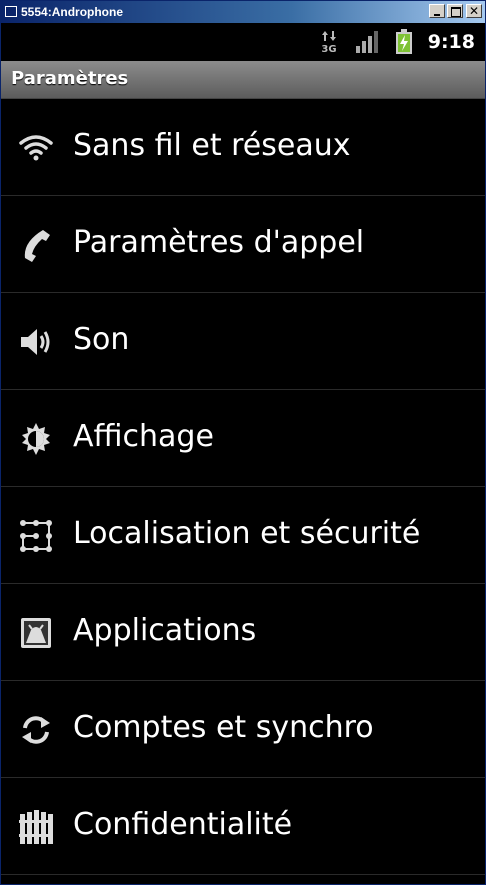 The height and width of the screenshot is (885, 486). Describe the element at coordinates (36, 633) in the screenshot. I see `applications-icon` at that location.